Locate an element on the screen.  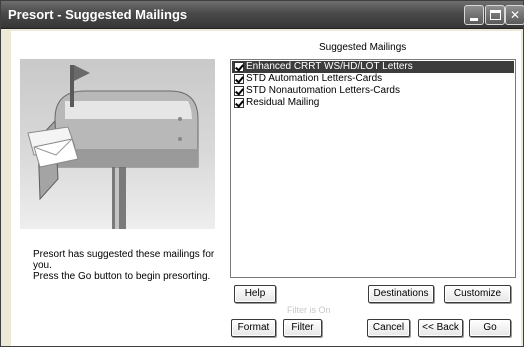
list-item-label: Enhanced CRRT WS/HD/LOT Letters is located at coordinates (329, 66).